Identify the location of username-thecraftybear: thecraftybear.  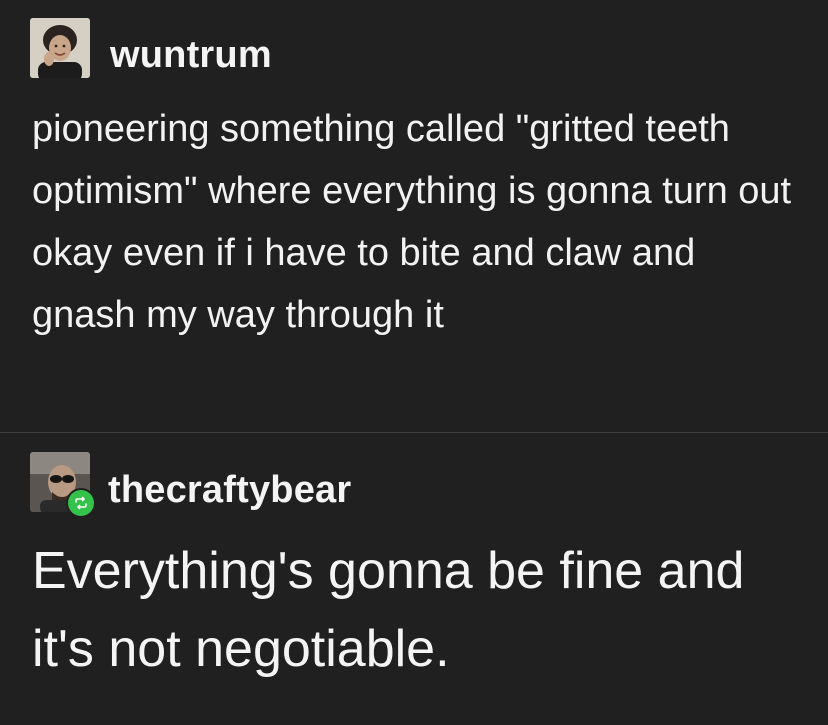
(229, 490).